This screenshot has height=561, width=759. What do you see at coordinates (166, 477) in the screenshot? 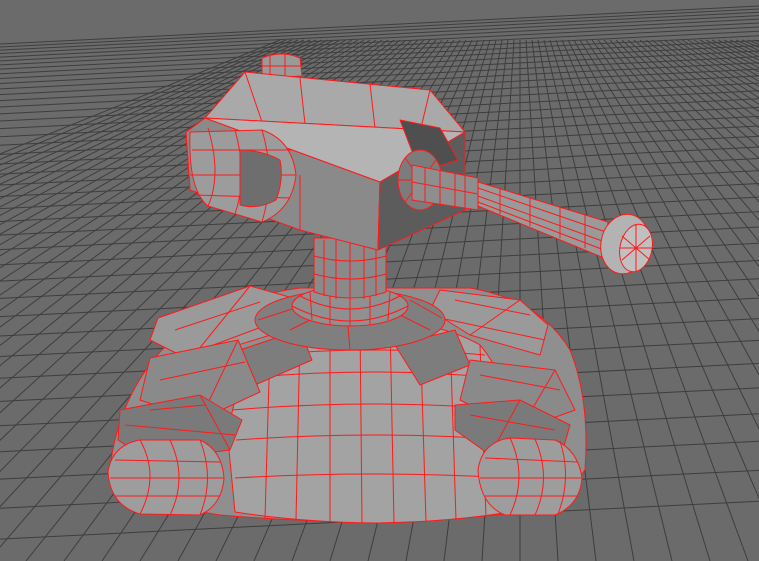
I see `left-foot` at bounding box center [166, 477].